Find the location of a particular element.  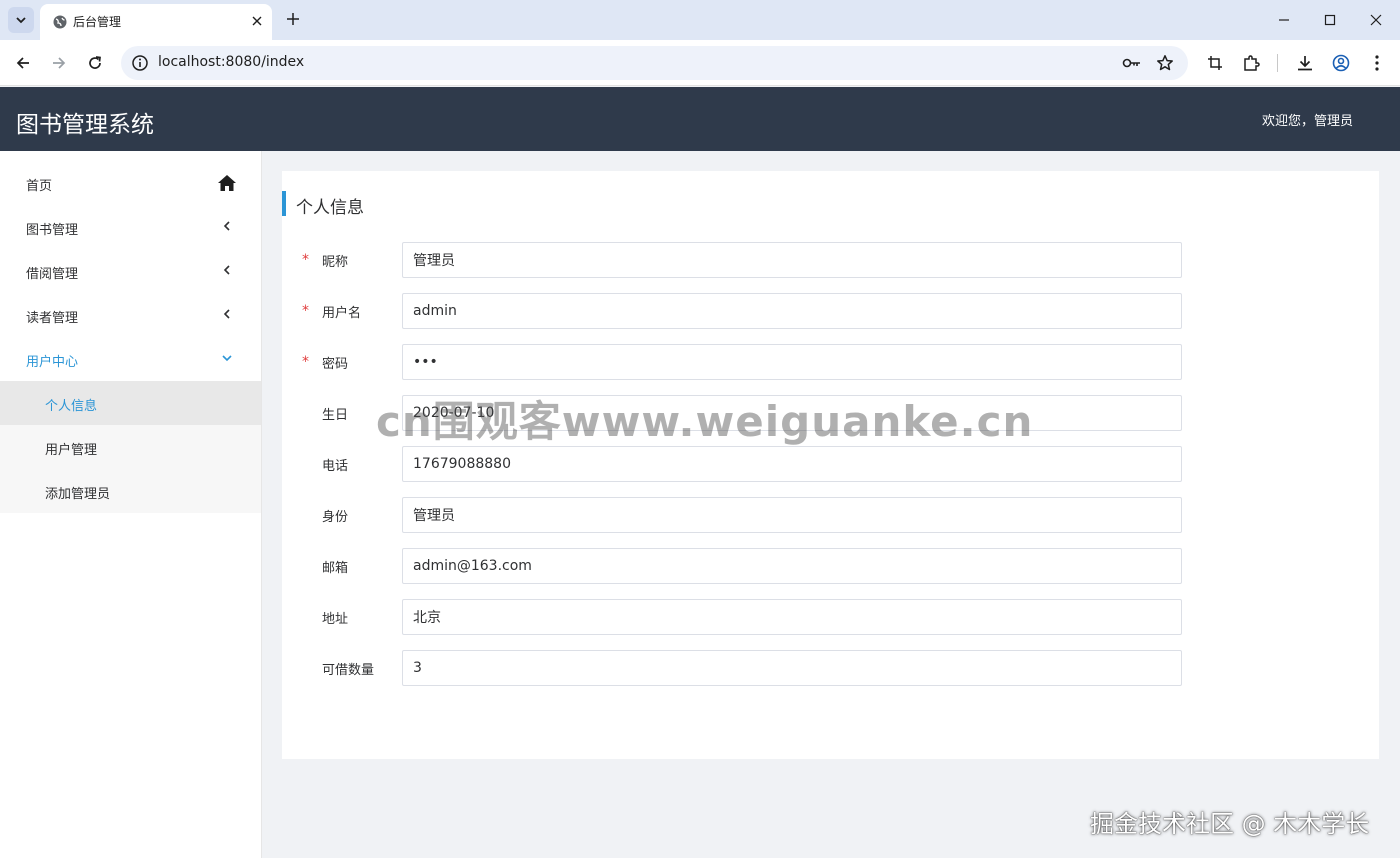

sidebar-subitem-label: 个人信息 is located at coordinates (71, 406).